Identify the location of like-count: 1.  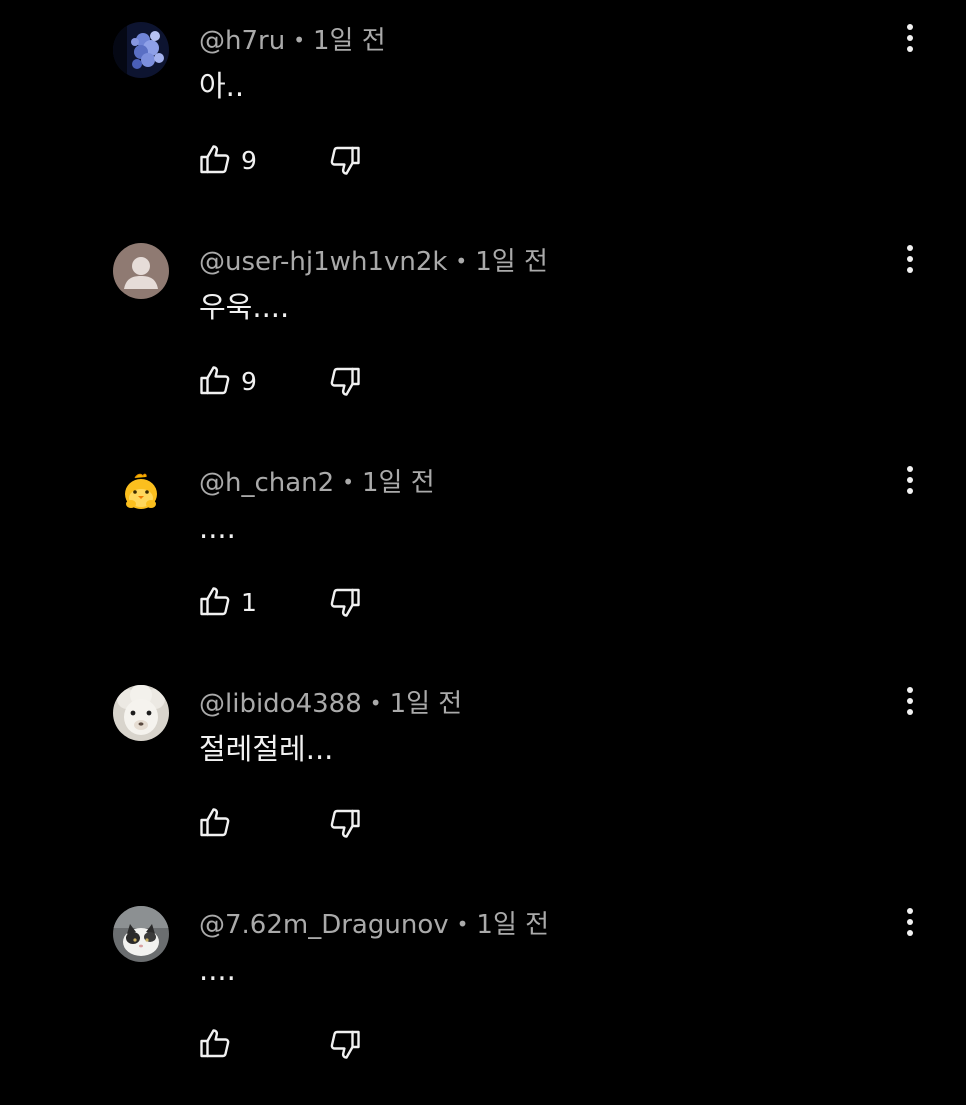
(249, 602).